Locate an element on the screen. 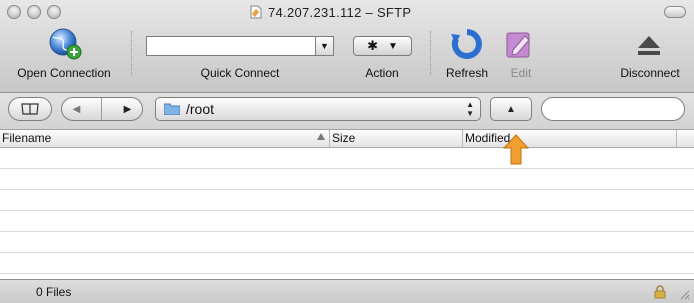 Image resolution: width=694 pixels, height=303 pixels. action-label: Action is located at coordinates (382, 73).